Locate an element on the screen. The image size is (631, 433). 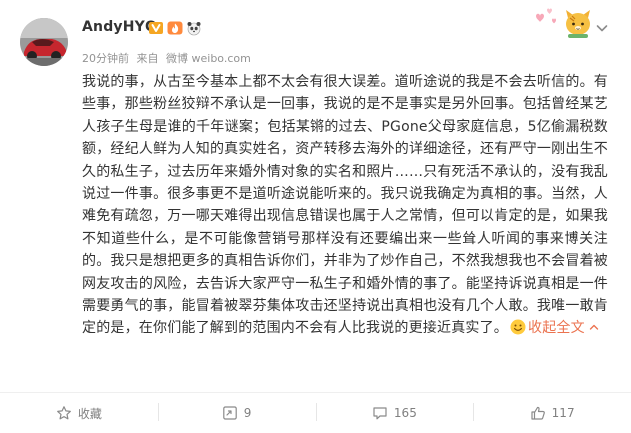
post-source: 微博 weibo.com is located at coordinates (208, 58).